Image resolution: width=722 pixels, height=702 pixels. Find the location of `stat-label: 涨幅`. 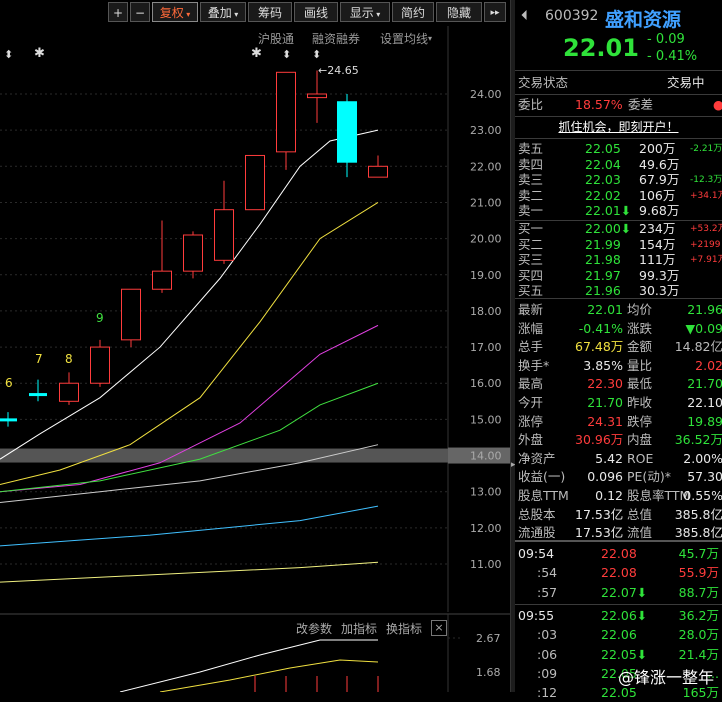

stat-label: 涨幅 is located at coordinates (531, 328).